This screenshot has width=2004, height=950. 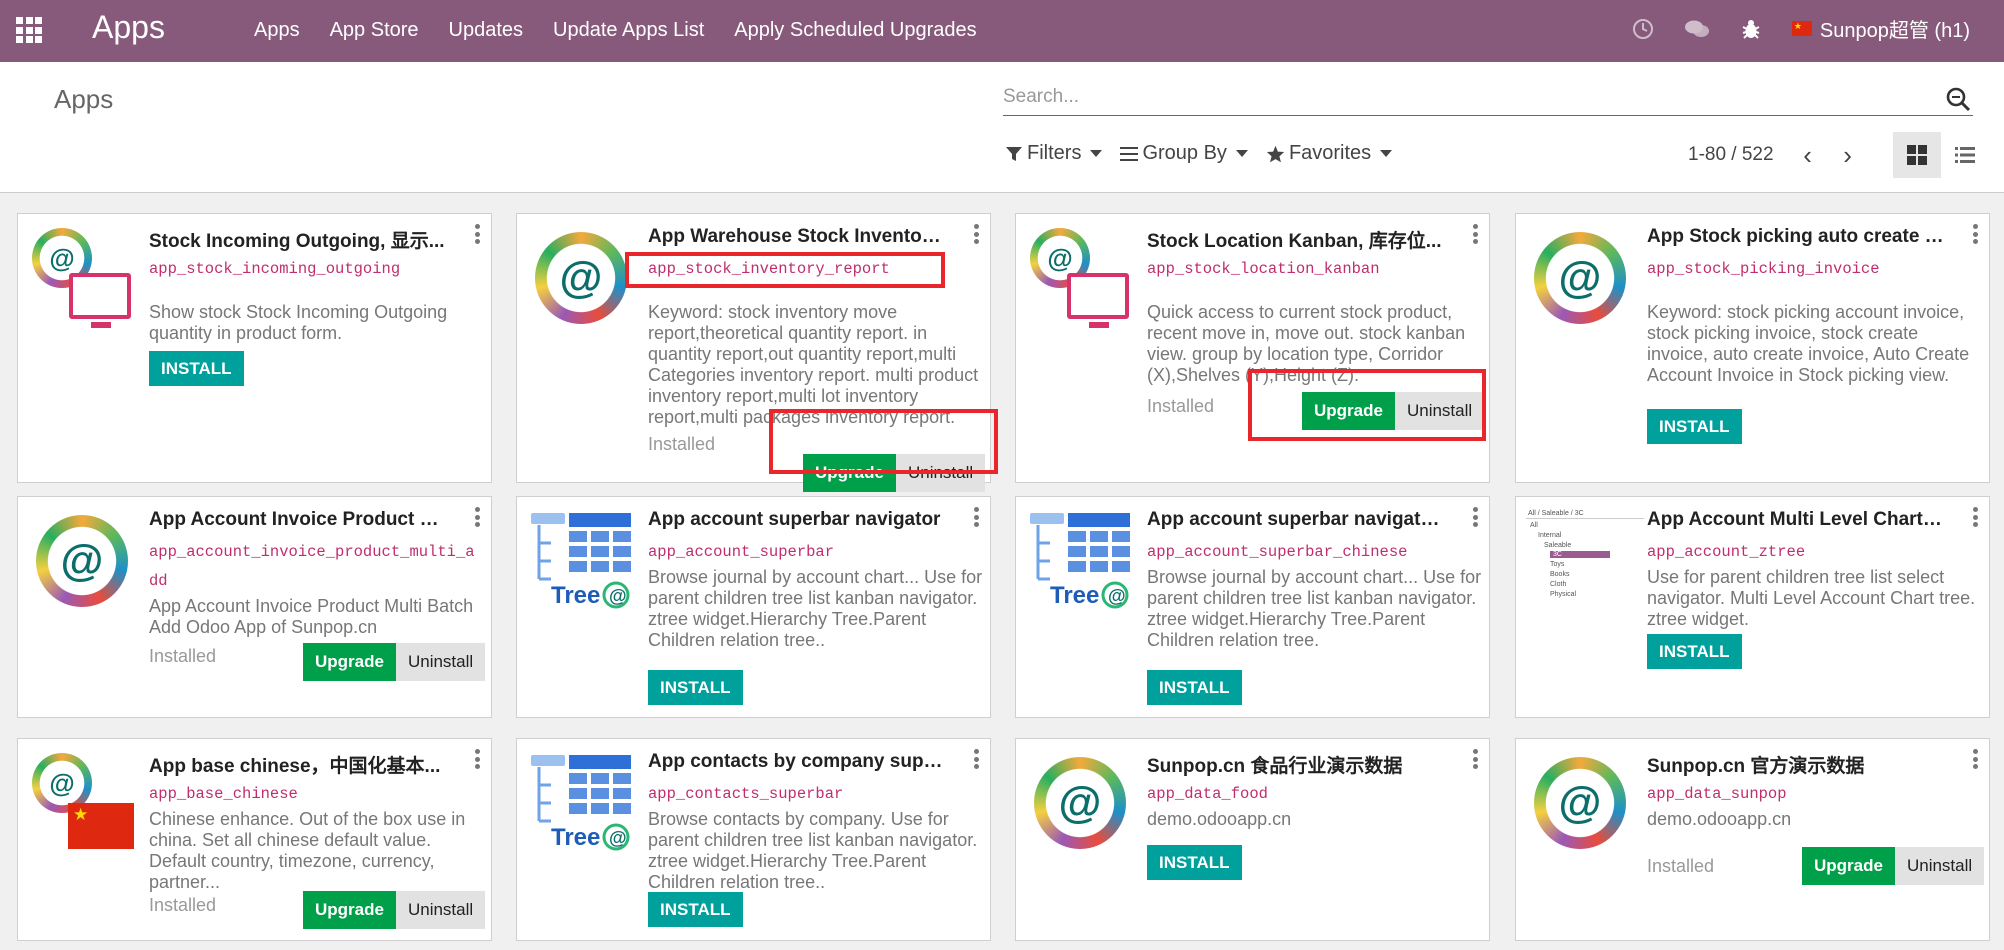 What do you see at coordinates (277, 30) in the screenshot?
I see `menu-apps: Apps` at bounding box center [277, 30].